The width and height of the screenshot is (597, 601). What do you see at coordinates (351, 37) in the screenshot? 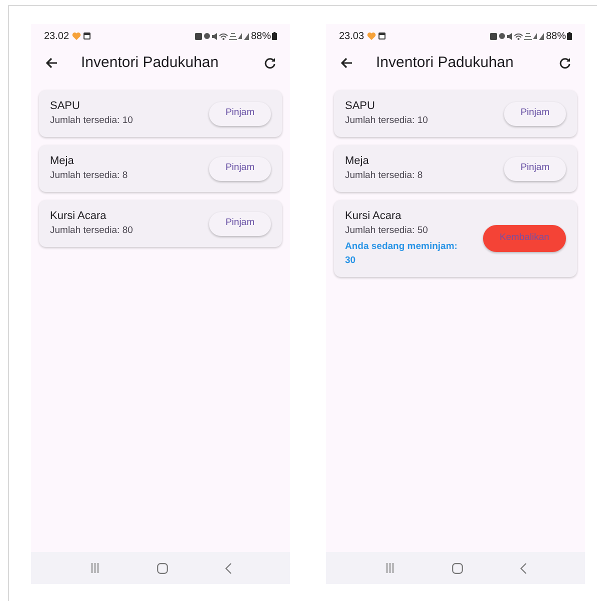
I see `status-time: 23.03` at bounding box center [351, 37].